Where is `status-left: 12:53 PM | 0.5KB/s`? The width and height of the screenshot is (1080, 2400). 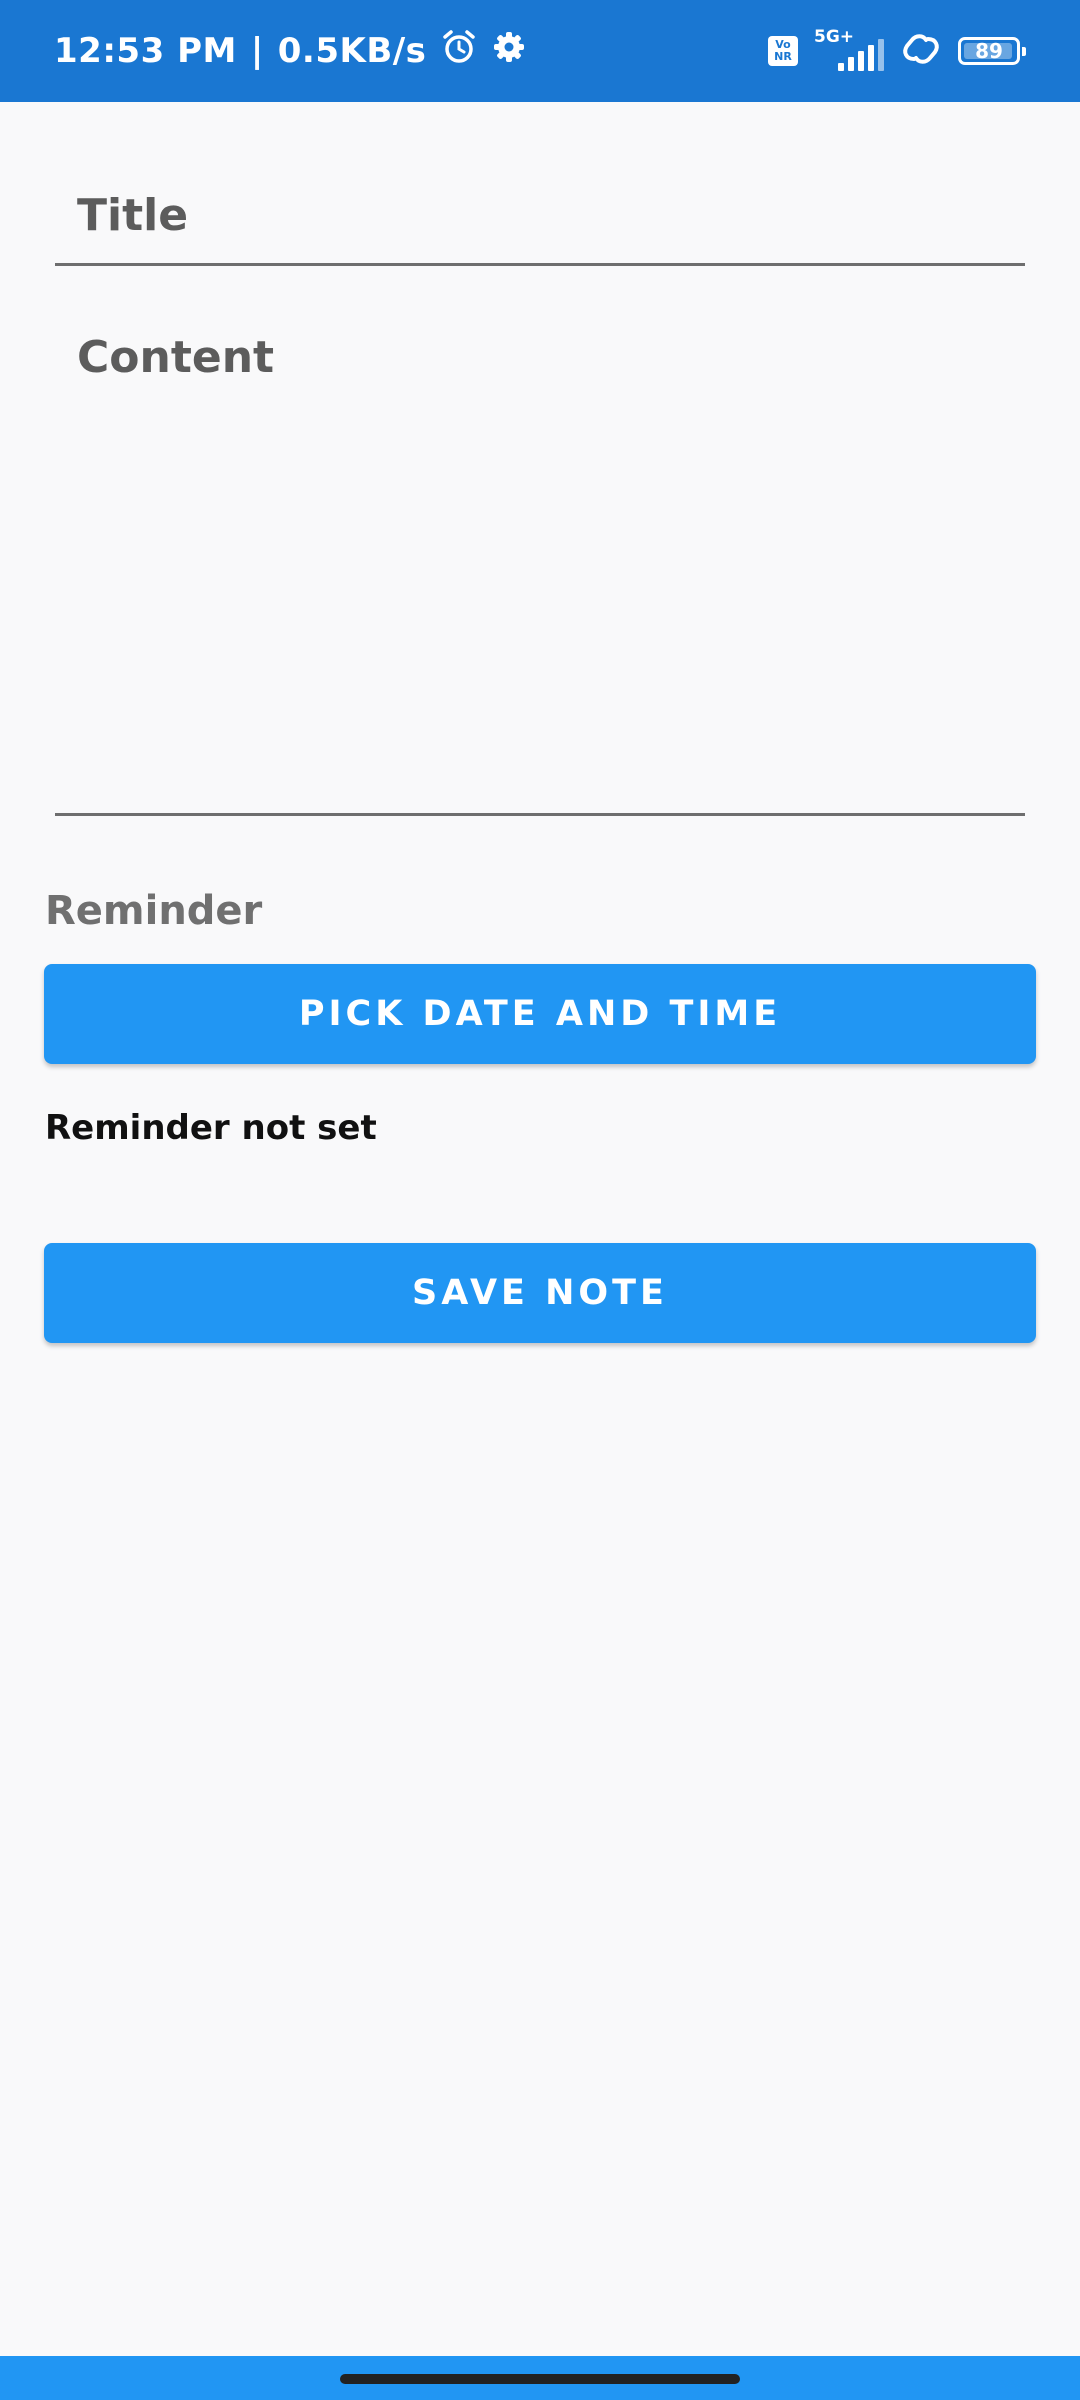
status-left: 12:53 PM | 0.5KB/s is located at coordinates (290, 51).